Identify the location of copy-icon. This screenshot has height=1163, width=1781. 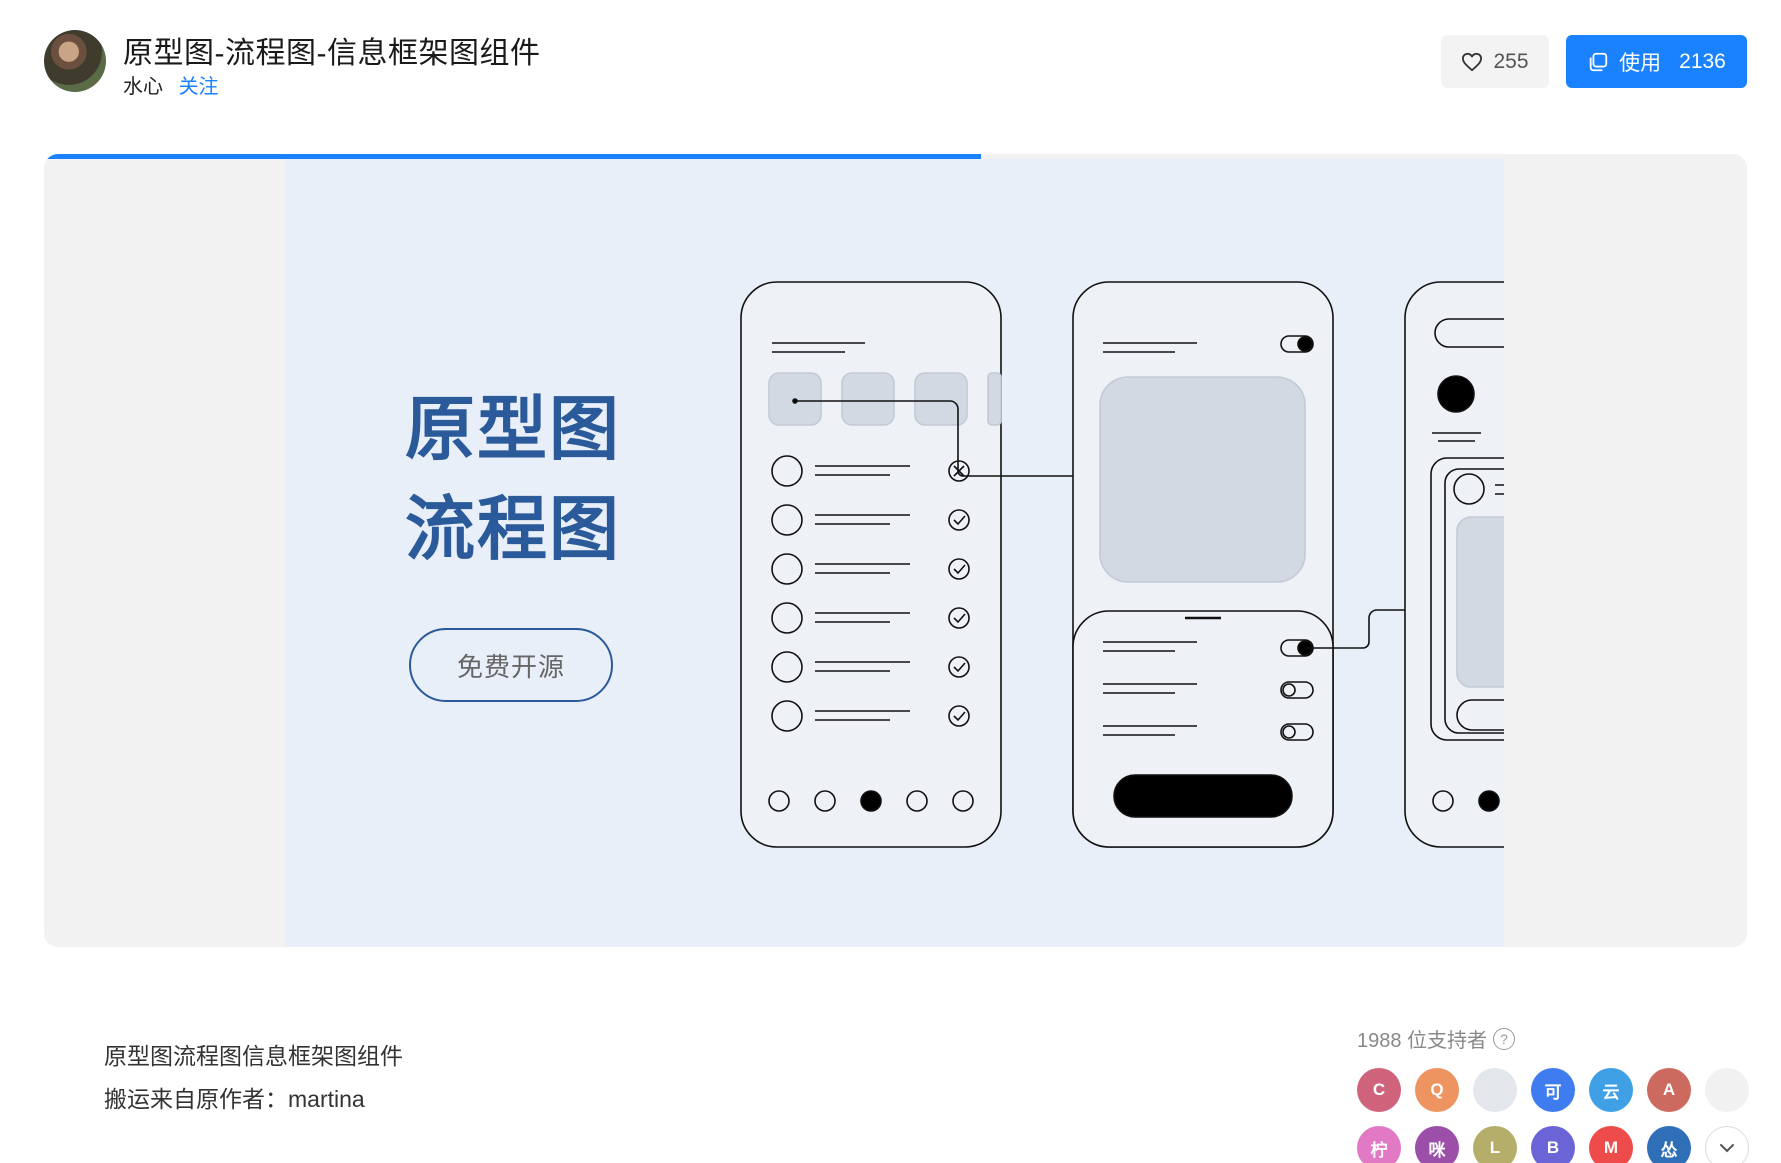
(1598, 61).